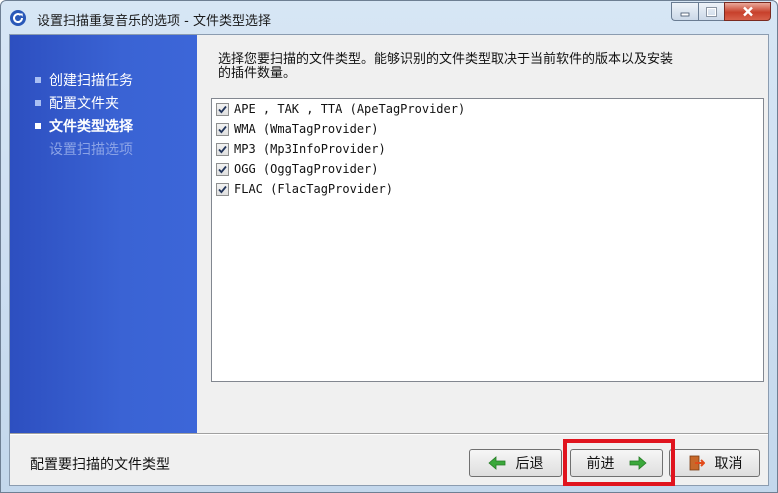 This screenshot has width=778, height=493. What do you see at coordinates (257, 73) in the screenshot?
I see `instruction-line-2: 的插件数量。` at bounding box center [257, 73].